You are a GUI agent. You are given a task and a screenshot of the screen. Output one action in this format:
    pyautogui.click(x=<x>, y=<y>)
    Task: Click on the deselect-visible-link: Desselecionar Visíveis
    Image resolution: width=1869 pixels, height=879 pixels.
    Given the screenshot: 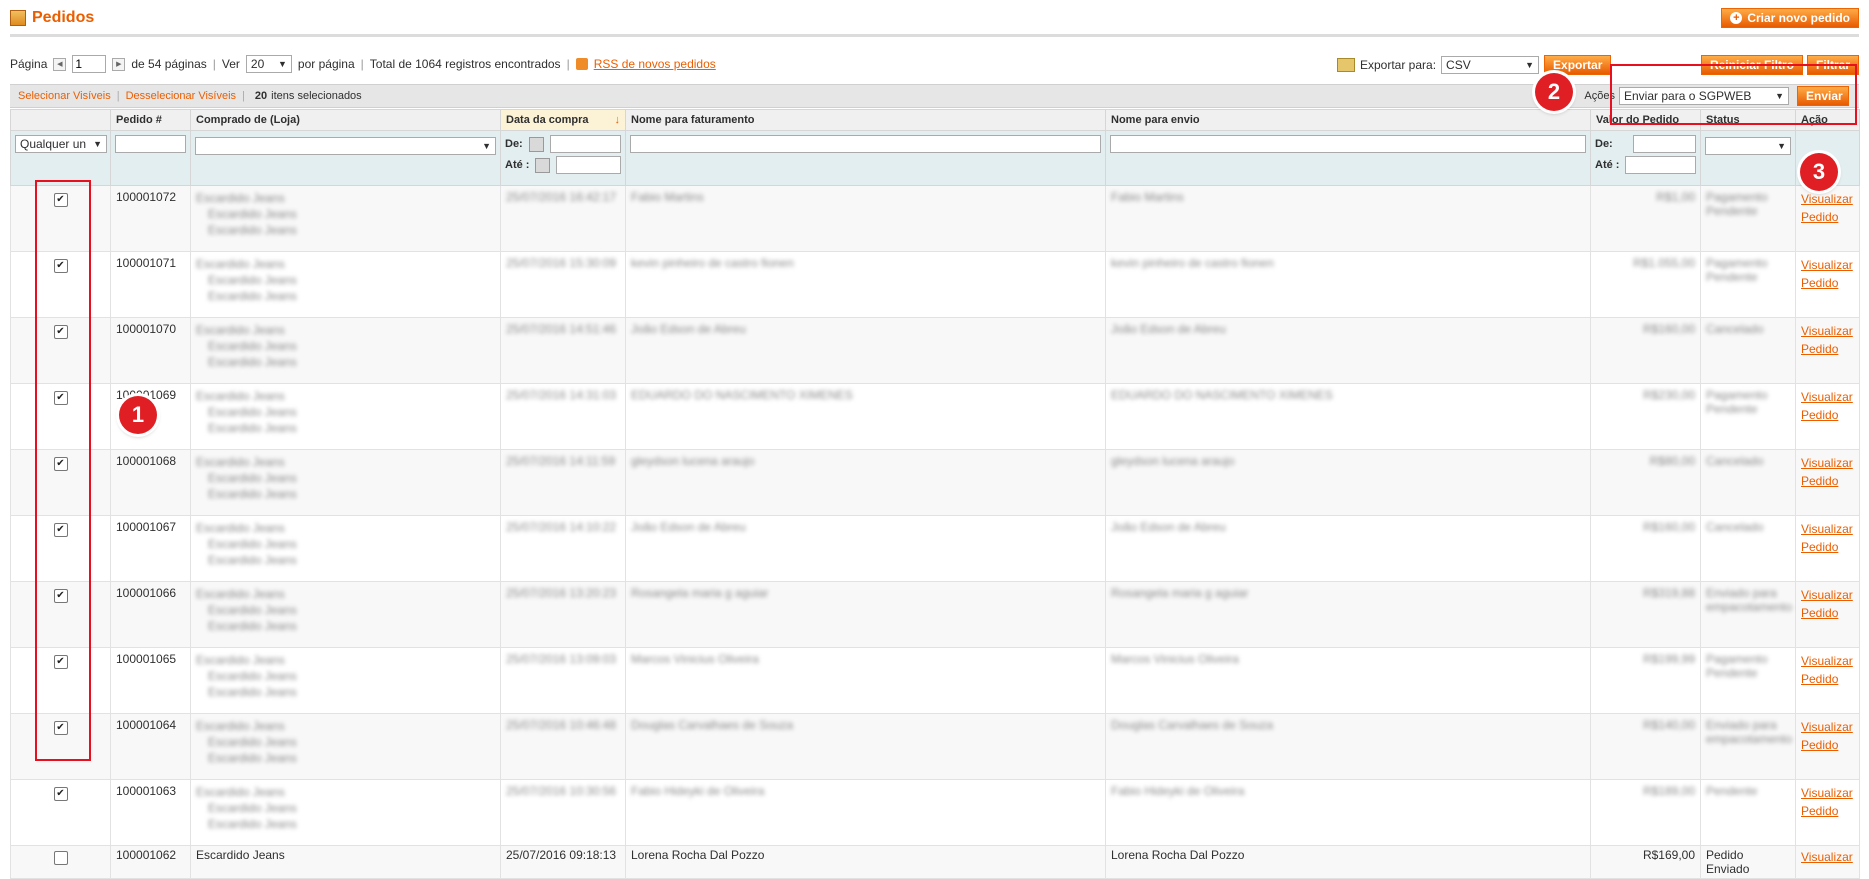 What is the action you would take?
    pyautogui.click(x=181, y=96)
    